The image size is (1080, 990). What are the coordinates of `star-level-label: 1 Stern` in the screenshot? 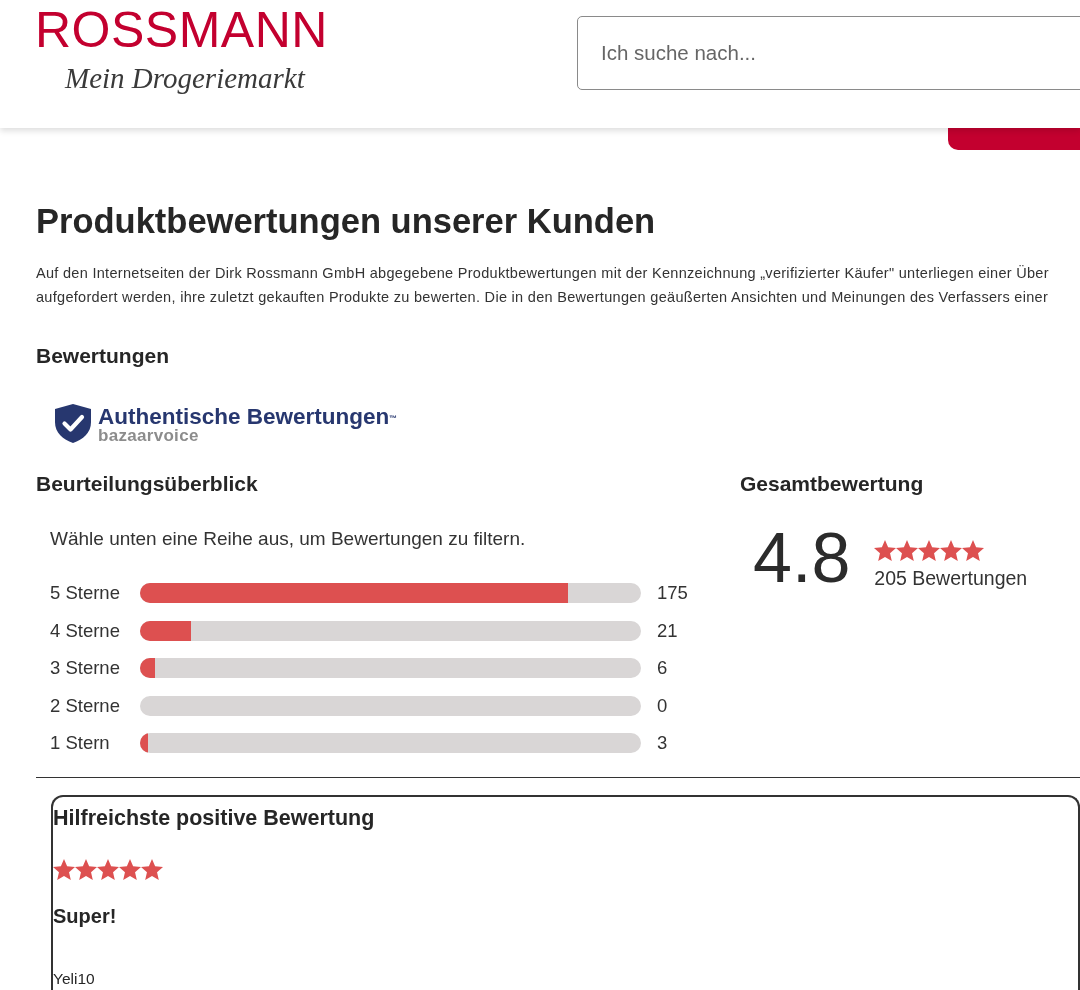 It's located at (95, 743).